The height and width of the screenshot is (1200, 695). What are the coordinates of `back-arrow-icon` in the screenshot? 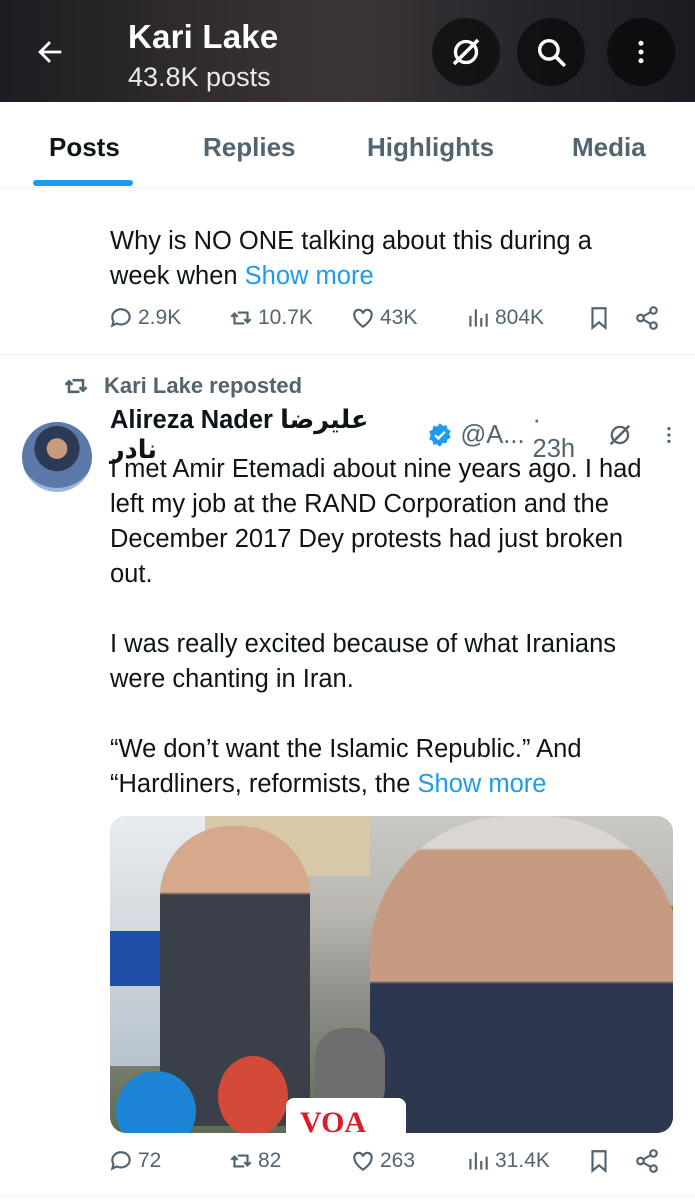 It's located at (50, 52).